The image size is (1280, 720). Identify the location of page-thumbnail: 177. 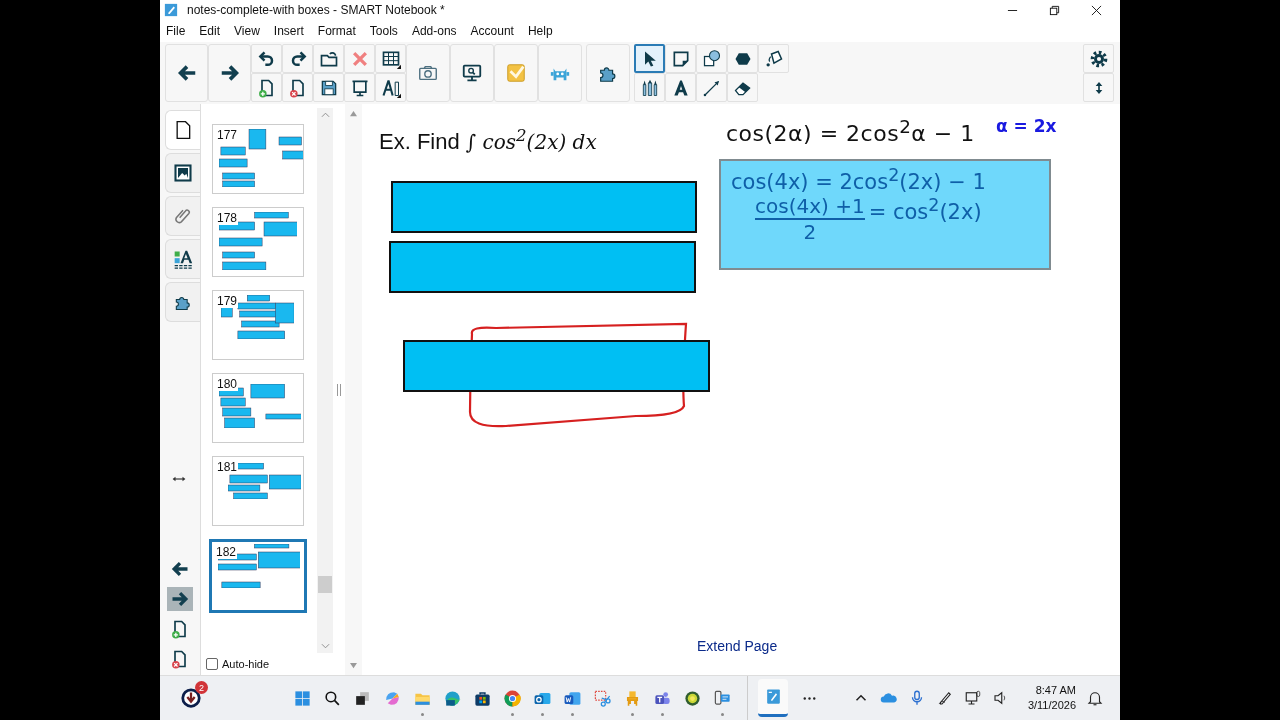
(258, 159).